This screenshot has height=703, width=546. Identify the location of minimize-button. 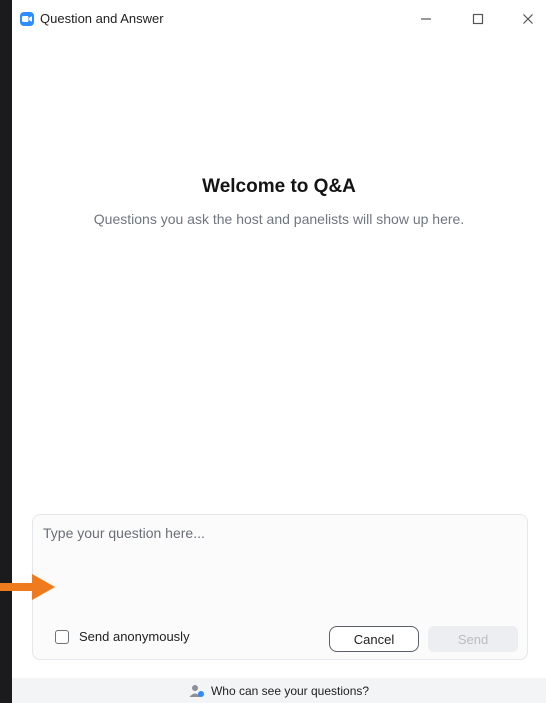
(426, 19).